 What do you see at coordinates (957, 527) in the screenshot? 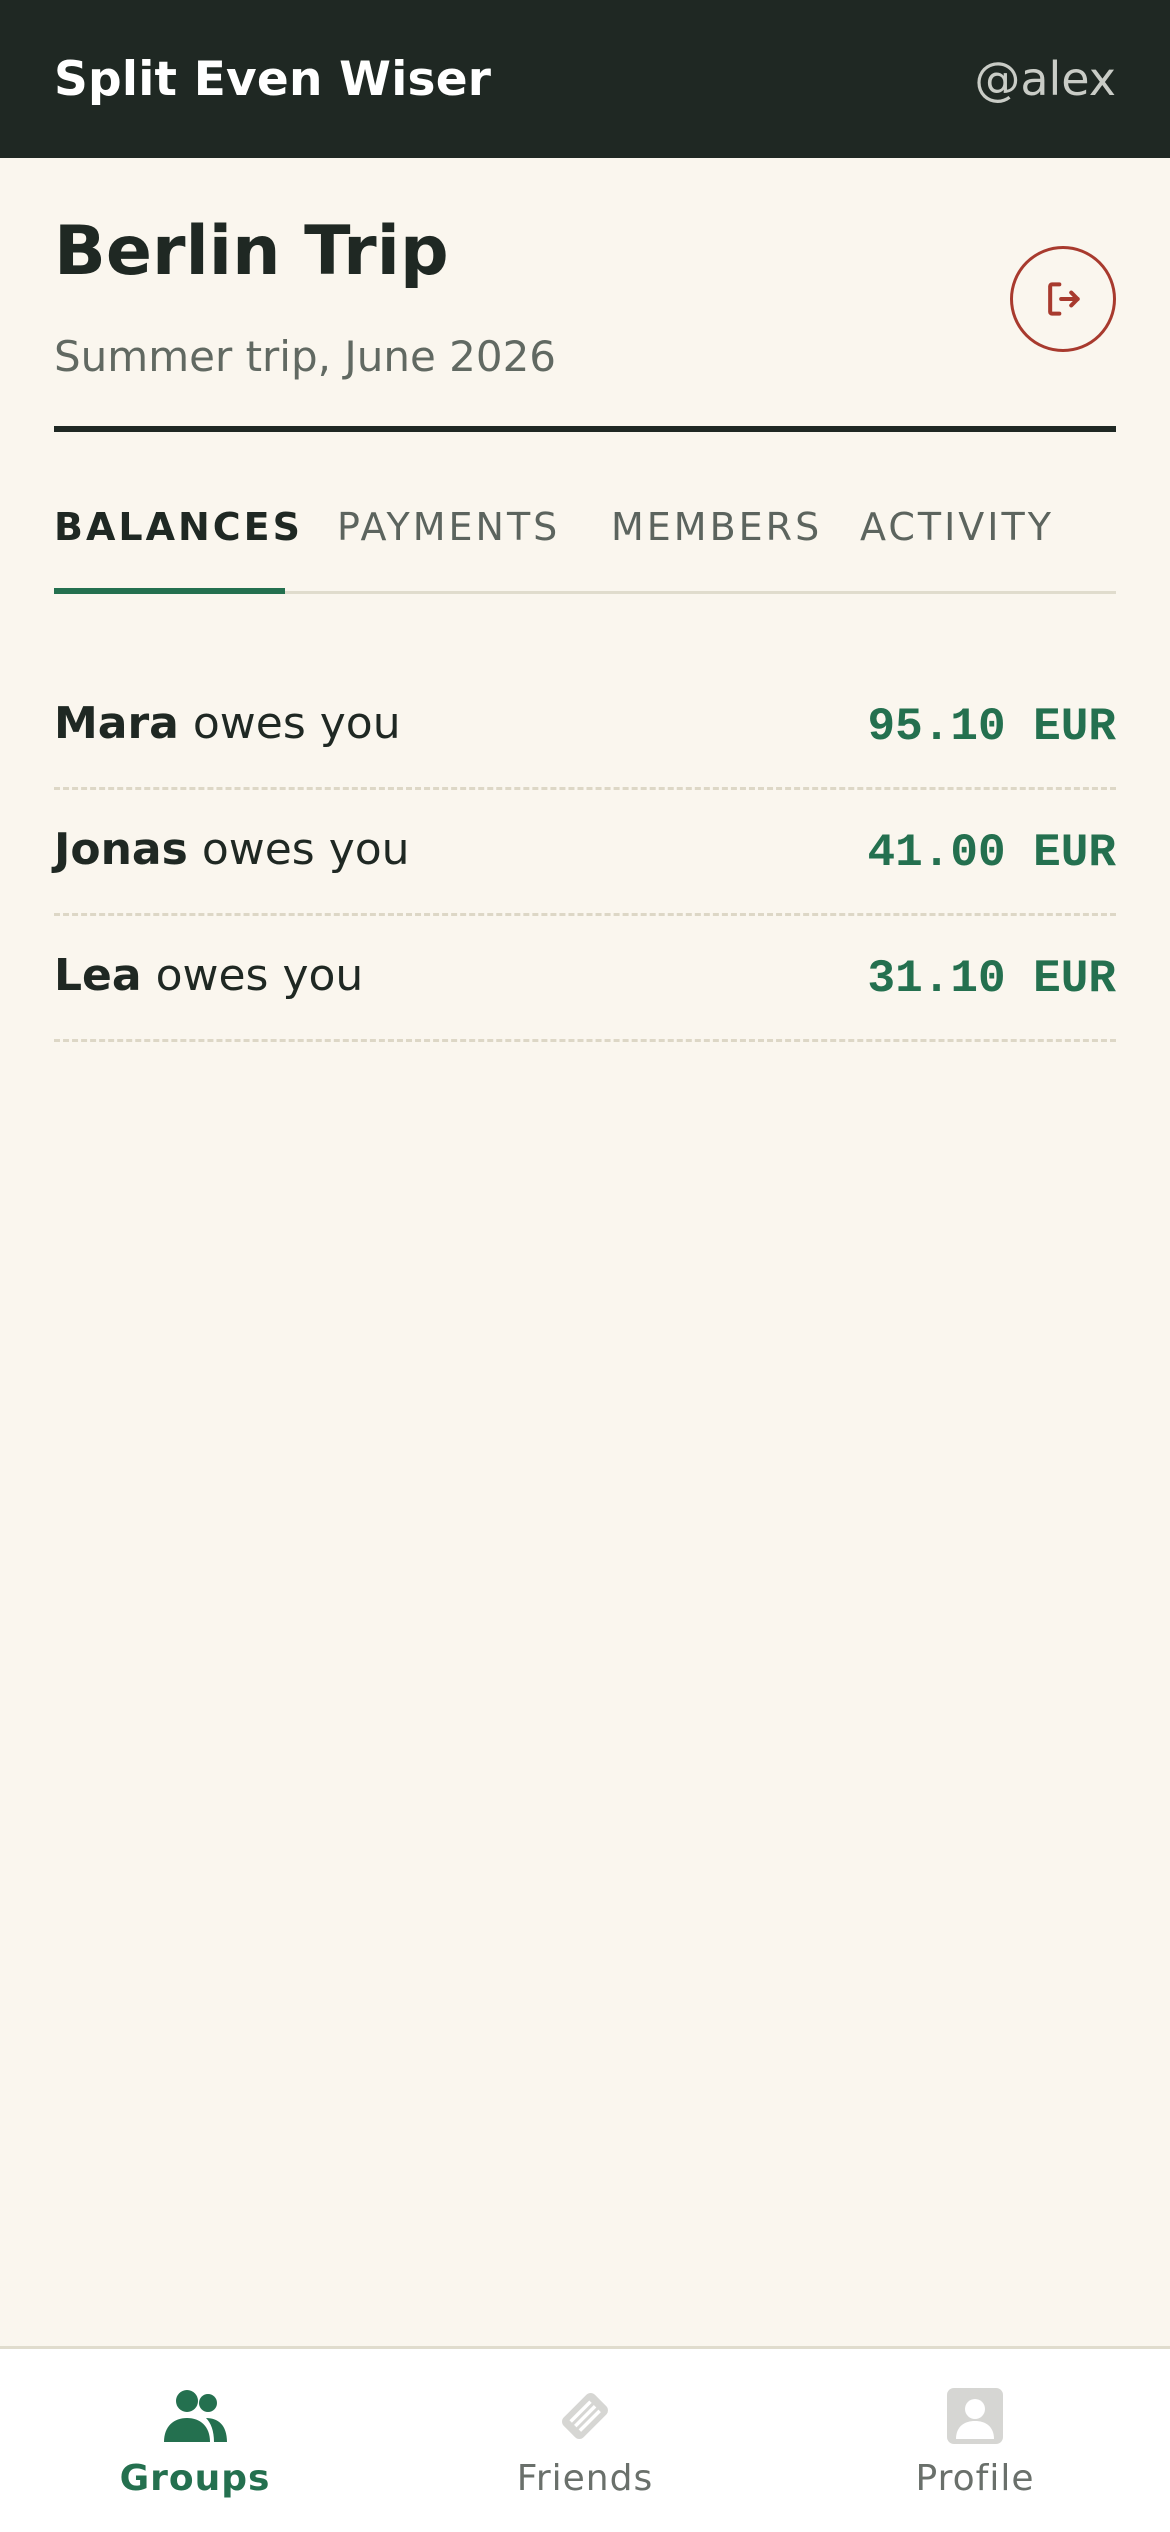
I see `tab-activity: ACTIVITY` at bounding box center [957, 527].